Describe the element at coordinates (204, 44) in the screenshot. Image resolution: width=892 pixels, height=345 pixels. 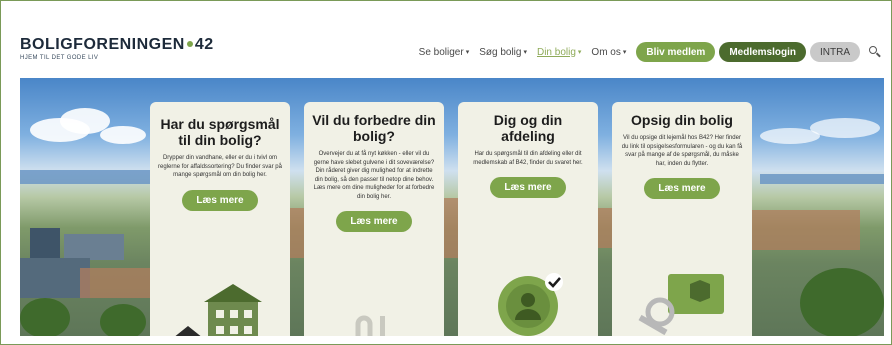
I see `logo-number: 42` at that location.